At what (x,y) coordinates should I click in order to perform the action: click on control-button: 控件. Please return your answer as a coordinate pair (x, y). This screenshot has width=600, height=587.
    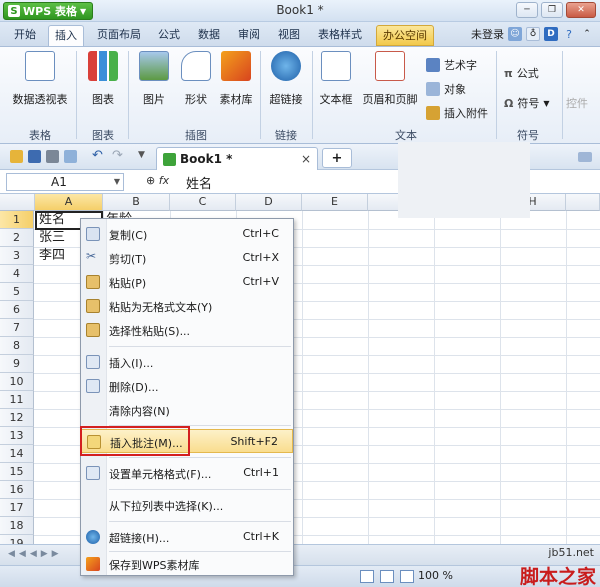
    Looking at the image, I should click on (577, 103).